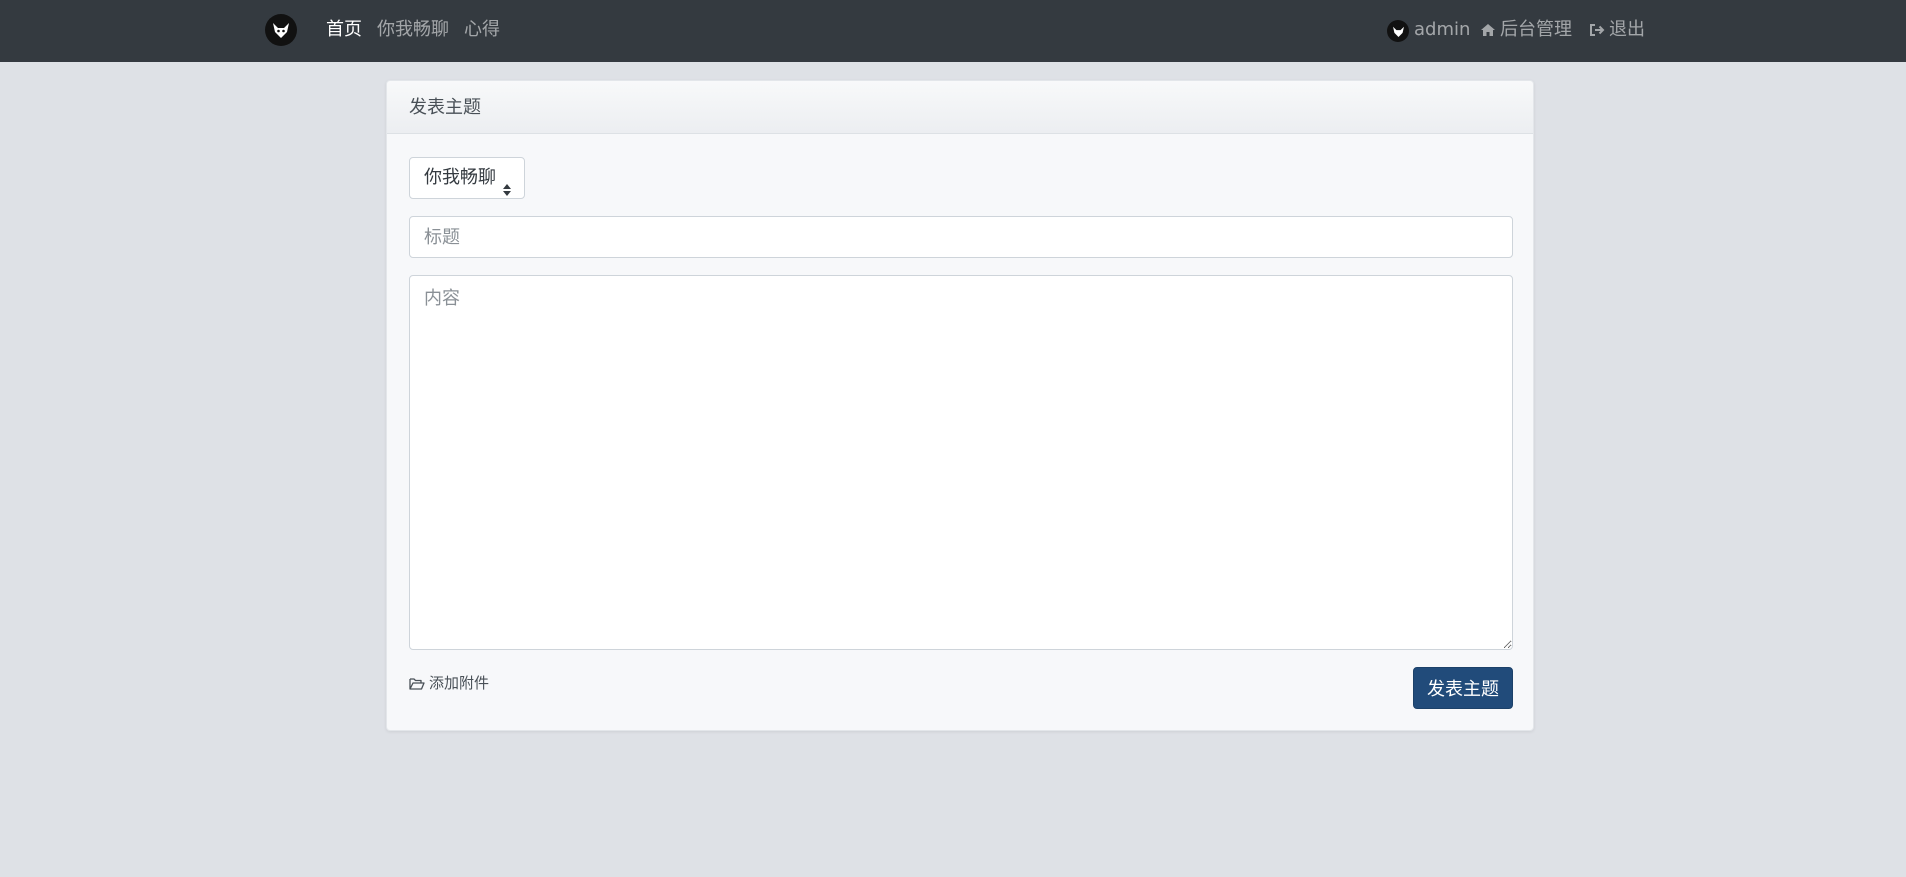  I want to click on logo-icon, so click(281, 30).